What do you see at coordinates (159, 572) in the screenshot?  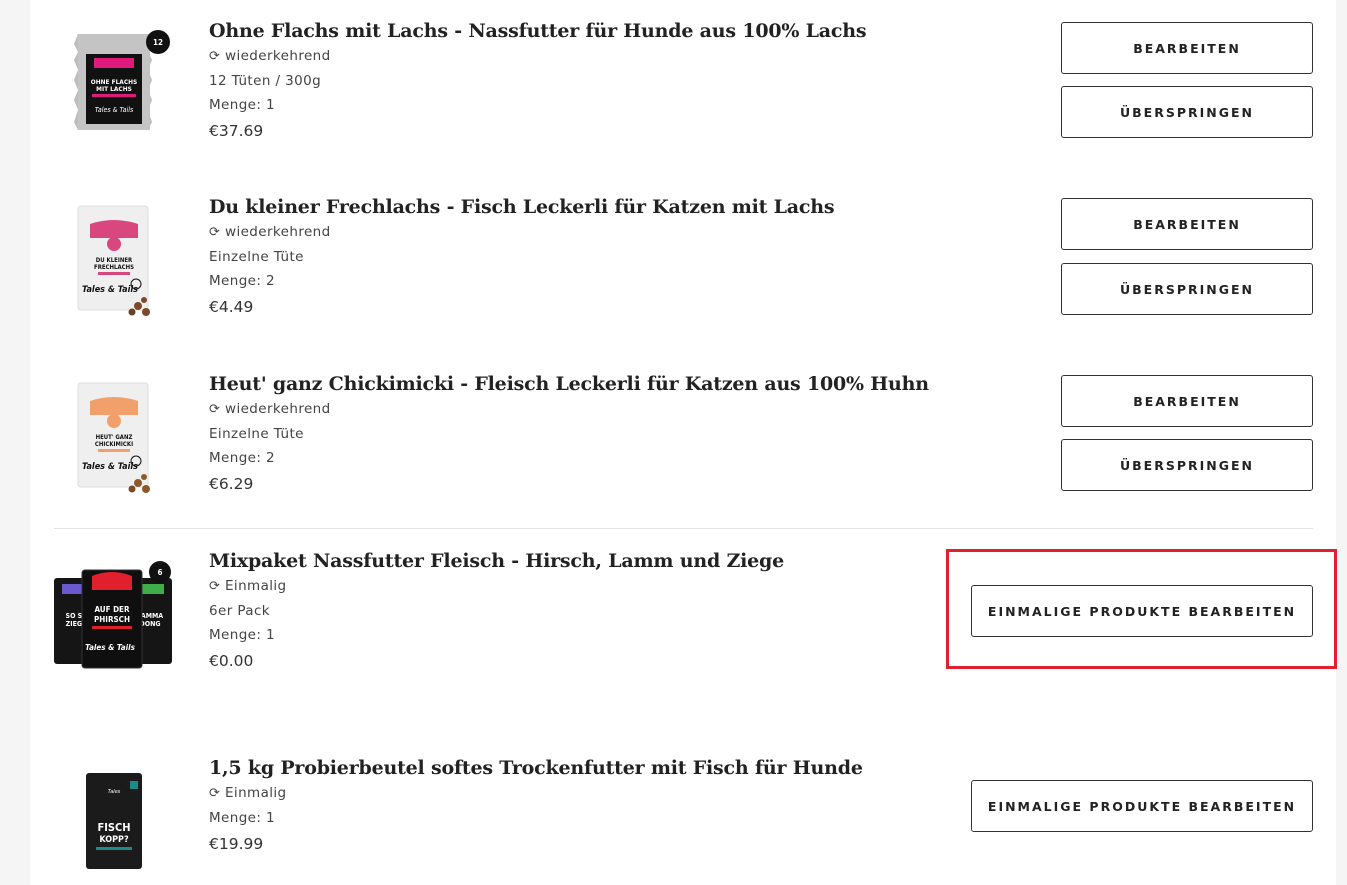 I see `svg-text: 6` at bounding box center [159, 572].